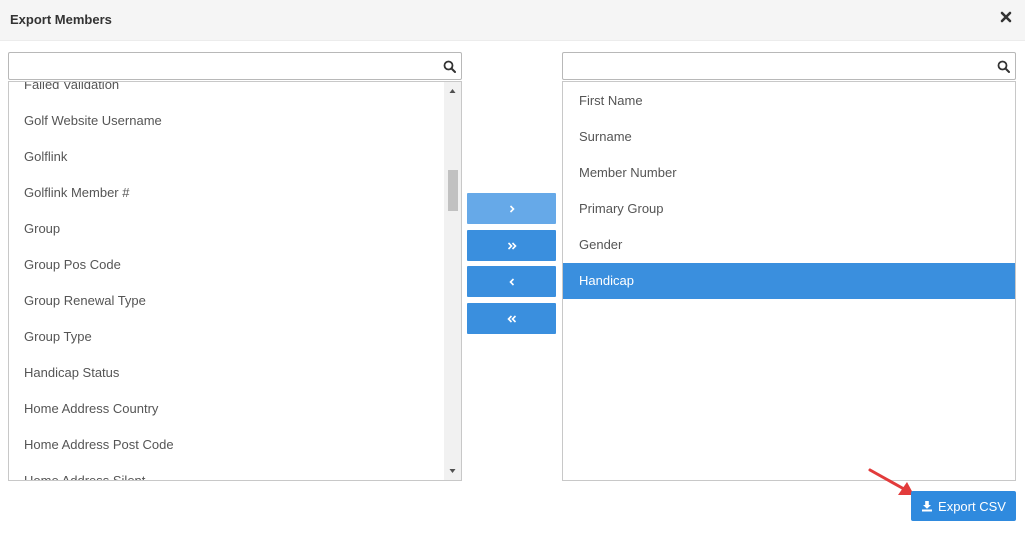  What do you see at coordinates (227, 265) in the screenshot?
I see `list-item: Group Pos Code` at bounding box center [227, 265].